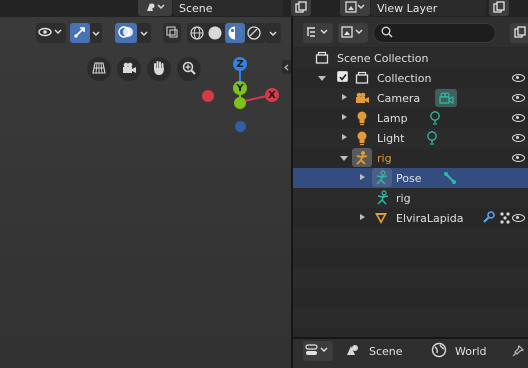 Image resolution: width=528 pixels, height=368 pixels. I want to click on gizmo-icon, so click(80, 33).